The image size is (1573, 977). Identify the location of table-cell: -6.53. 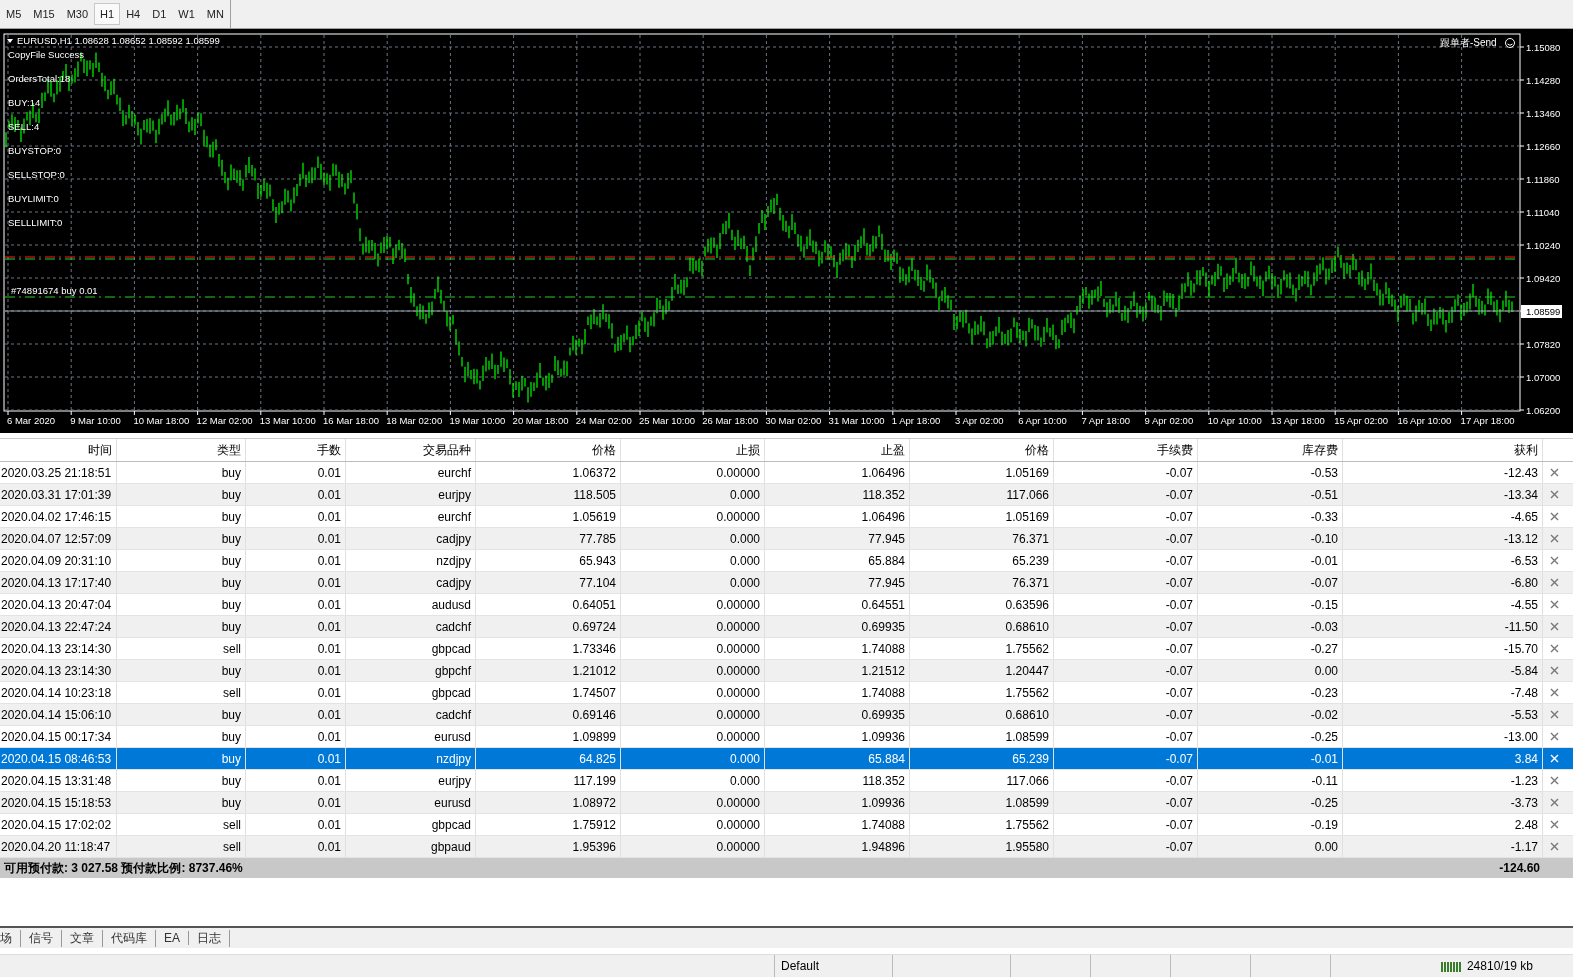
(1524, 560).